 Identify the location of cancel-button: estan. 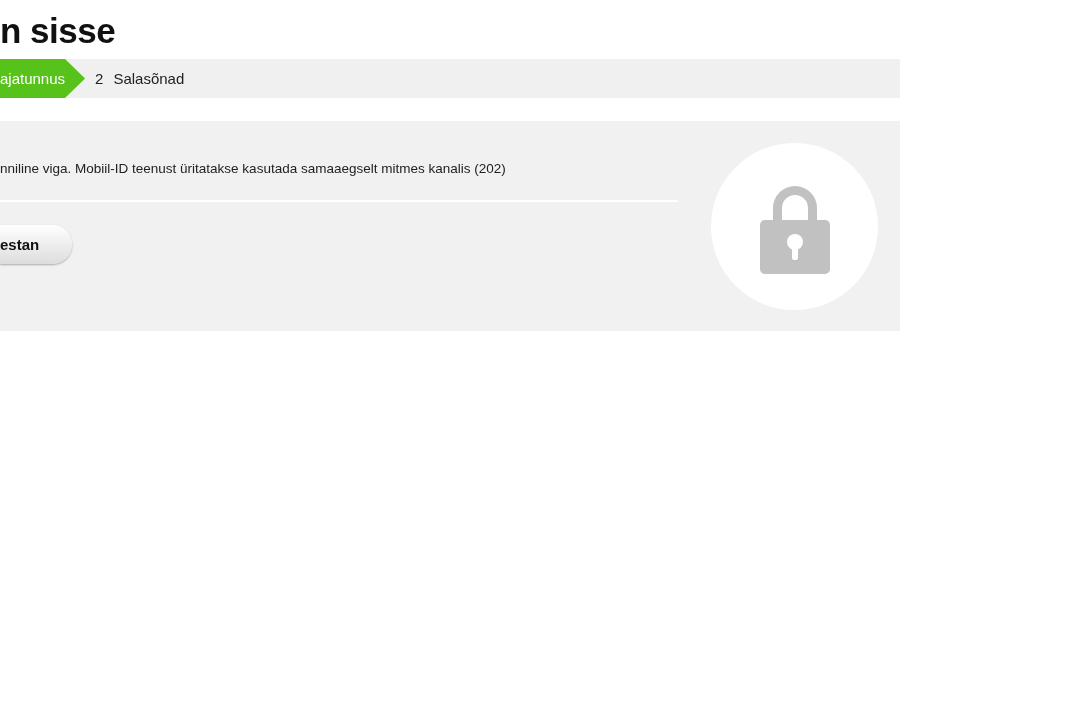
(36, 244).